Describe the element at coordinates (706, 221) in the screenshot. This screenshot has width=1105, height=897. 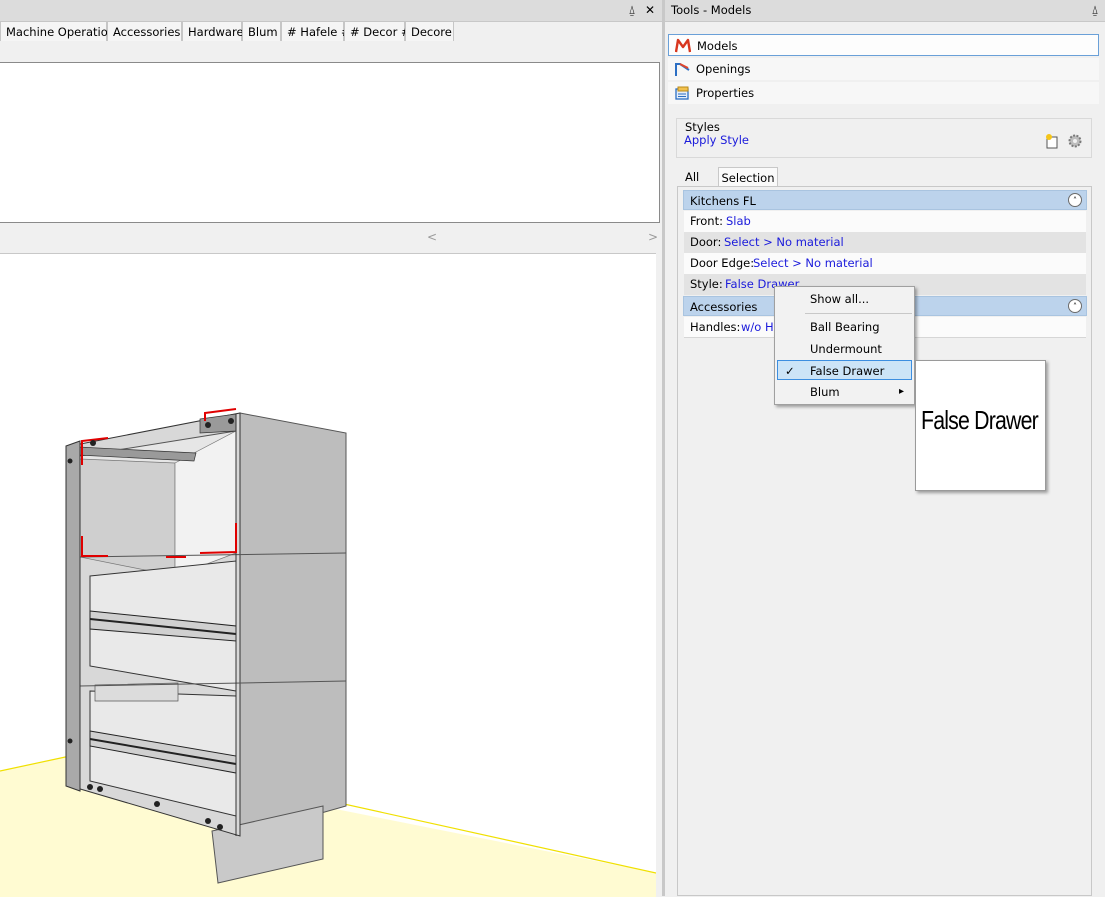
I see `front-label: Front:` at that location.